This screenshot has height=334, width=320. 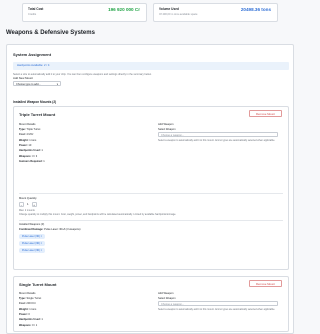 What do you see at coordinates (255, 9) in the screenshot?
I see `volume-used-value: 20498.36 tons` at bounding box center [255, 9].